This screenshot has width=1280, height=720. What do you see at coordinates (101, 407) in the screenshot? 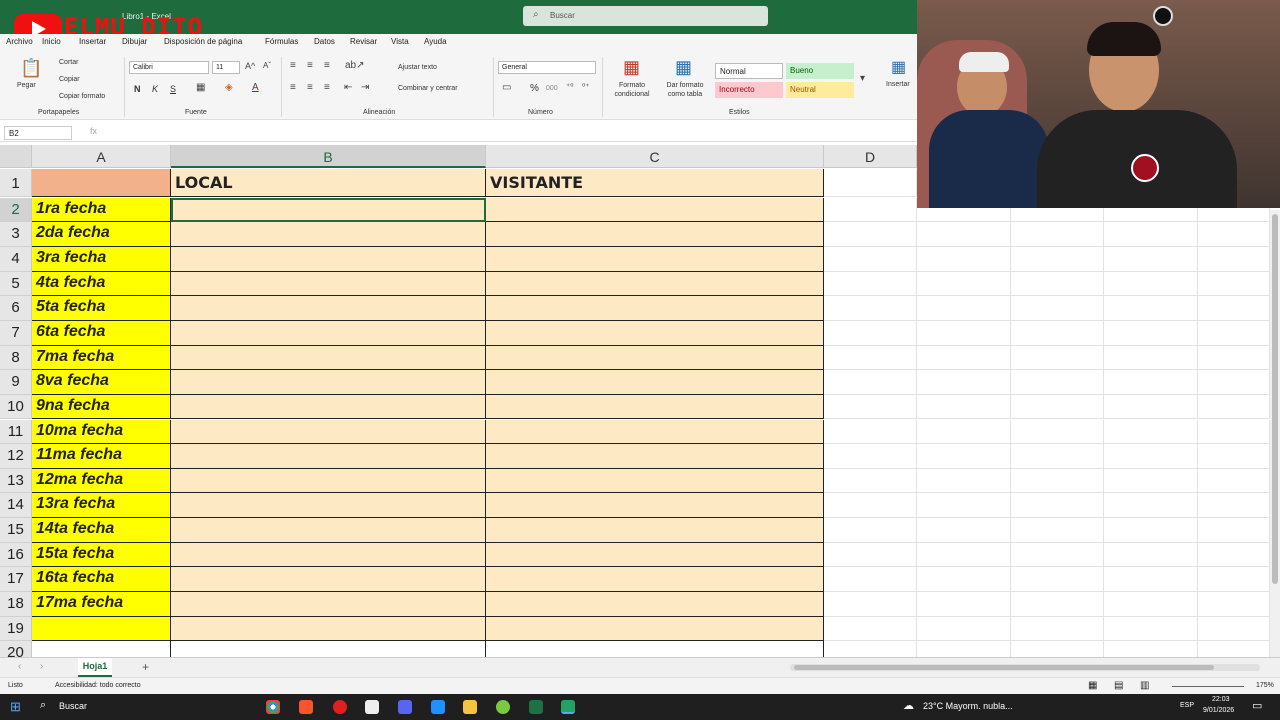
I see `cell-a10: 9na fecha` at bounding box center [101, 407].